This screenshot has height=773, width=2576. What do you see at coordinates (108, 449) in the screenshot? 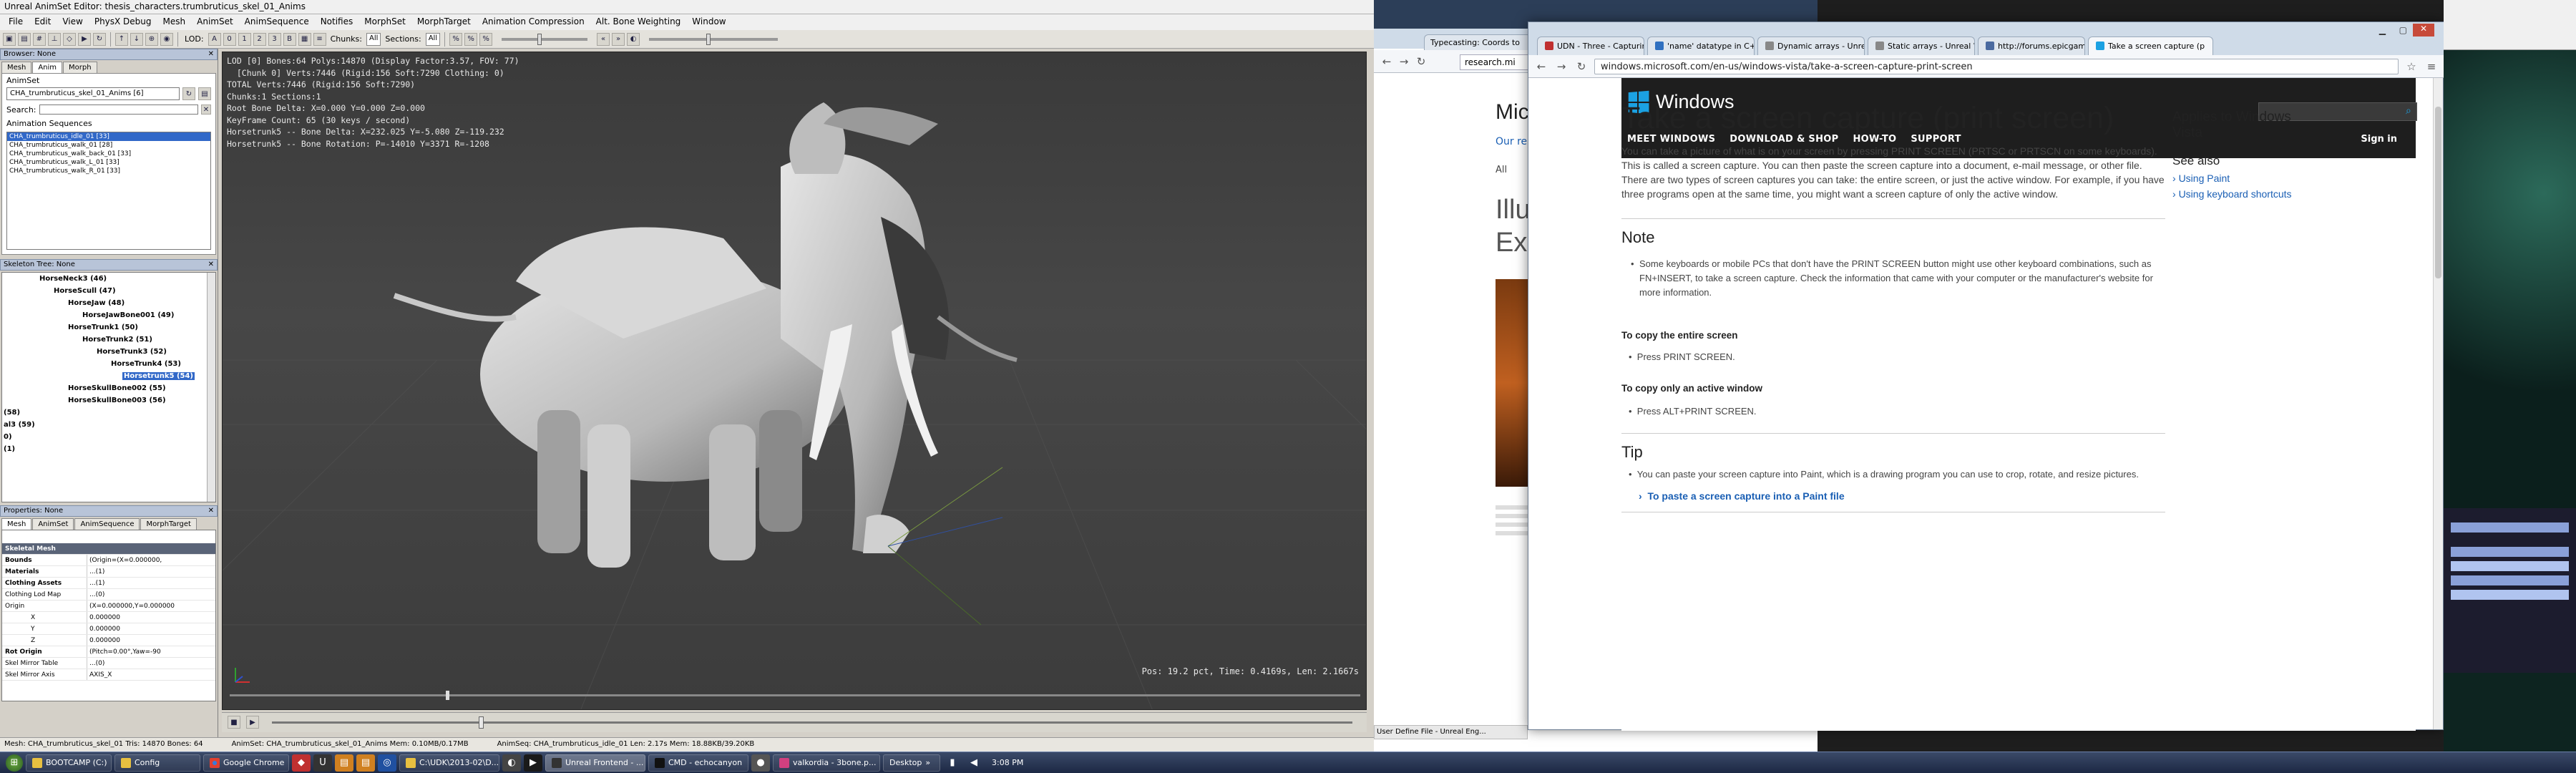
I see `tree-node: (1)` at bounding box center [108, 449].